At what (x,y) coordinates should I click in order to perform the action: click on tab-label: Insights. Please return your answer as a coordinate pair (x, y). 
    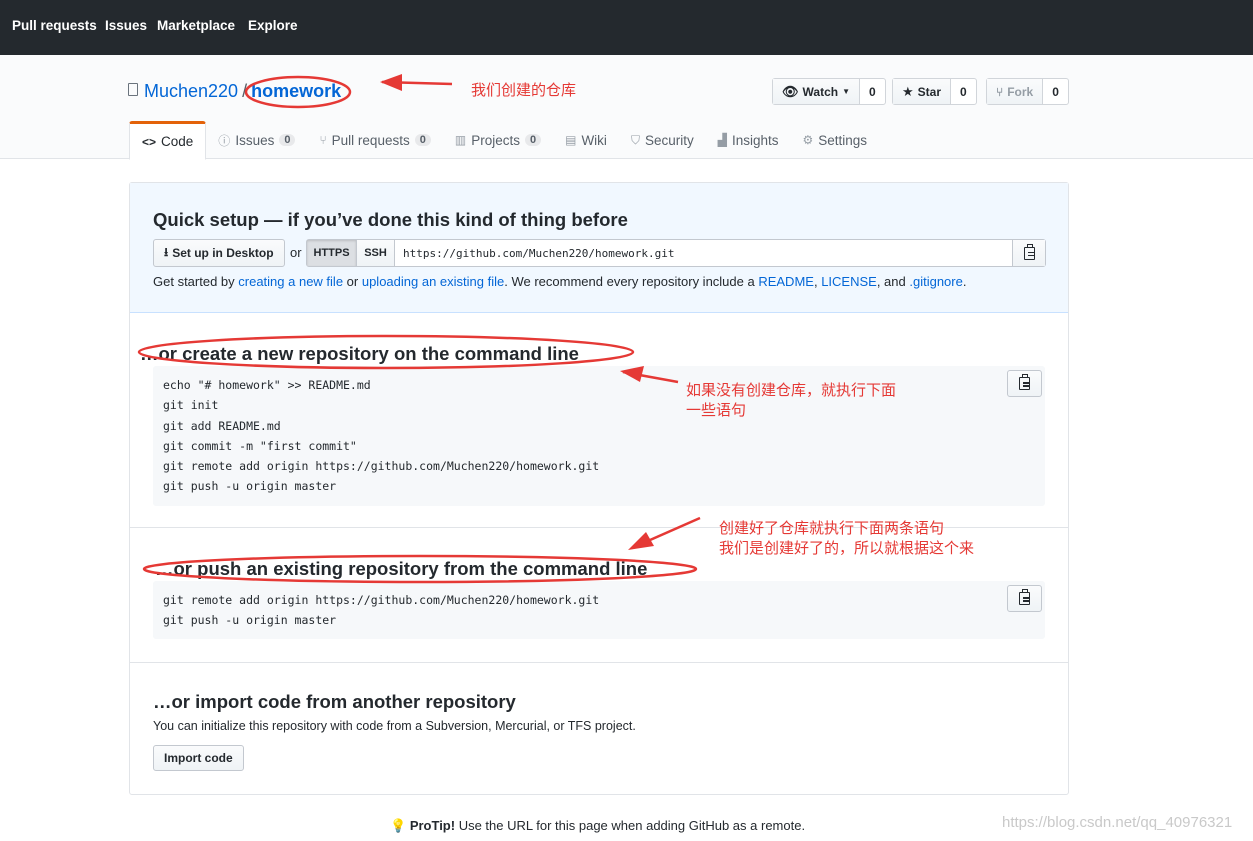
    Looking at the image, I should click on (755, 140).